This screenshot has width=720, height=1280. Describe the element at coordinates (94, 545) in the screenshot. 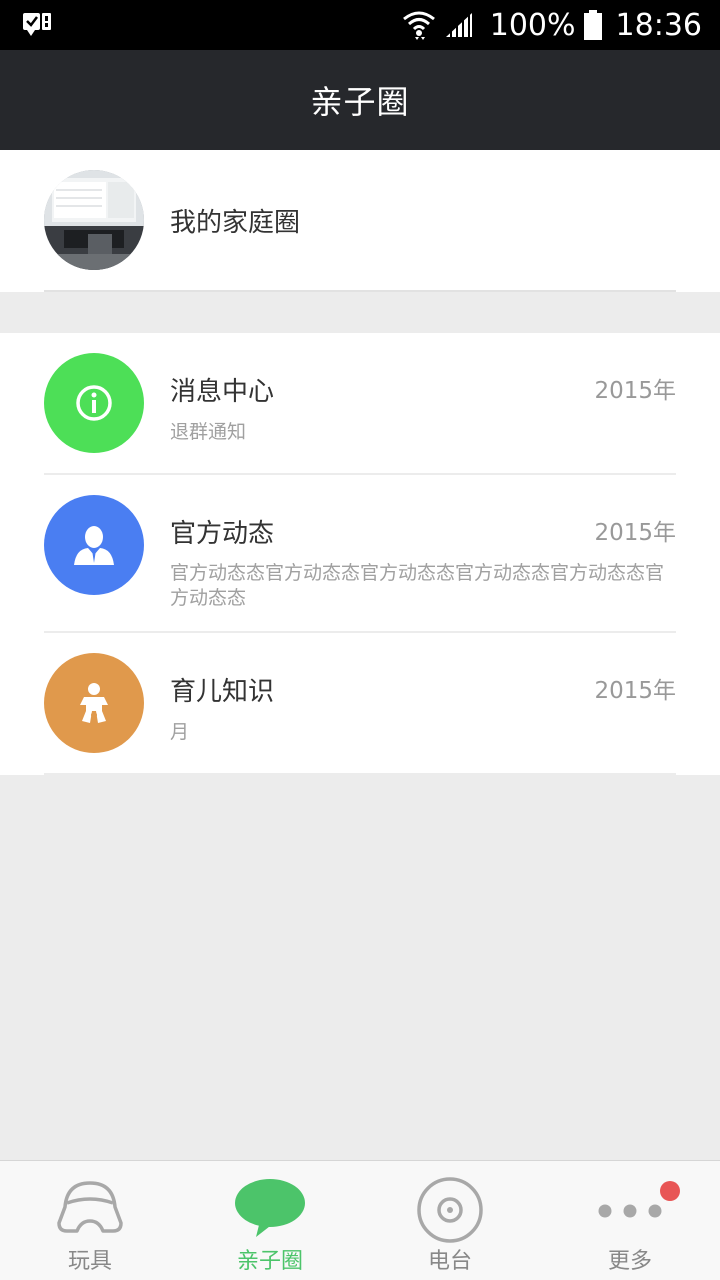

I see `person-icon` at that location.